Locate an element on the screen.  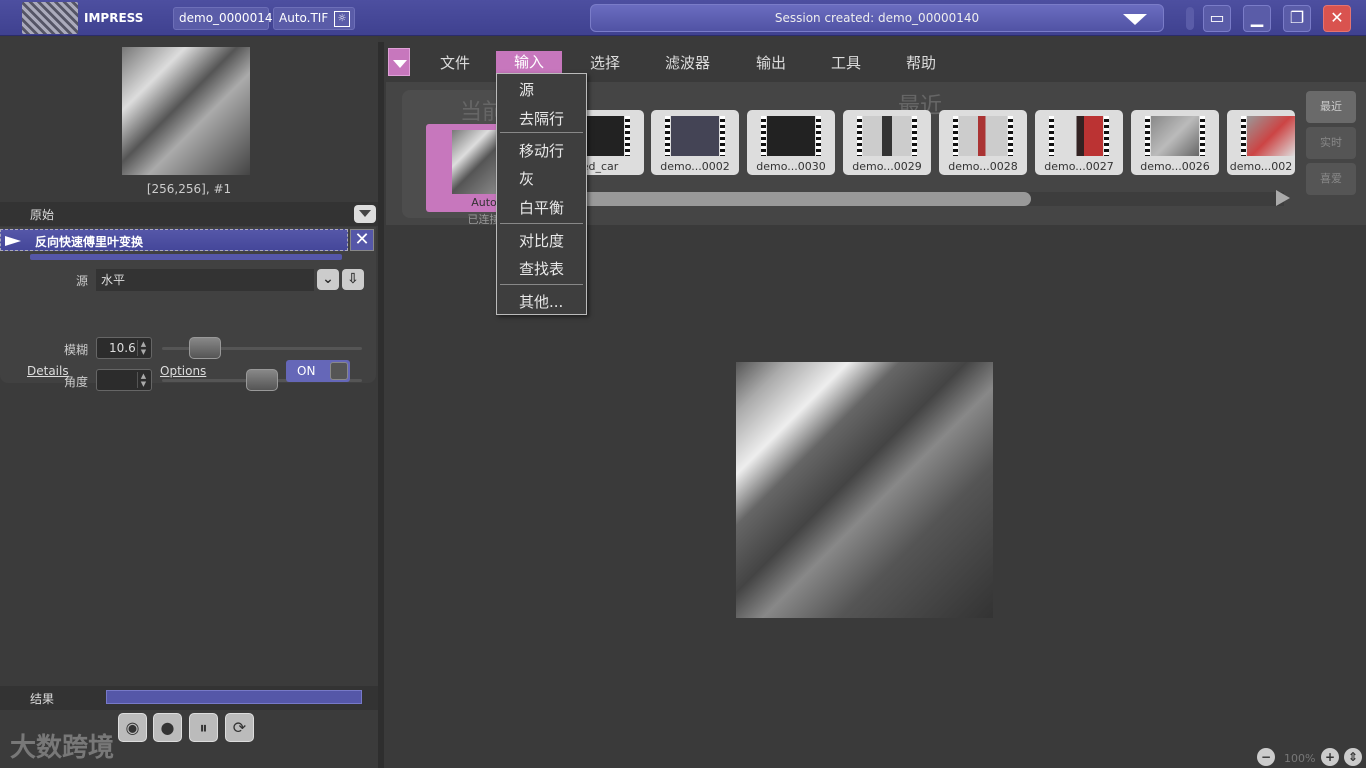
angle-slider-thumb is located at coordinates (262, 380).